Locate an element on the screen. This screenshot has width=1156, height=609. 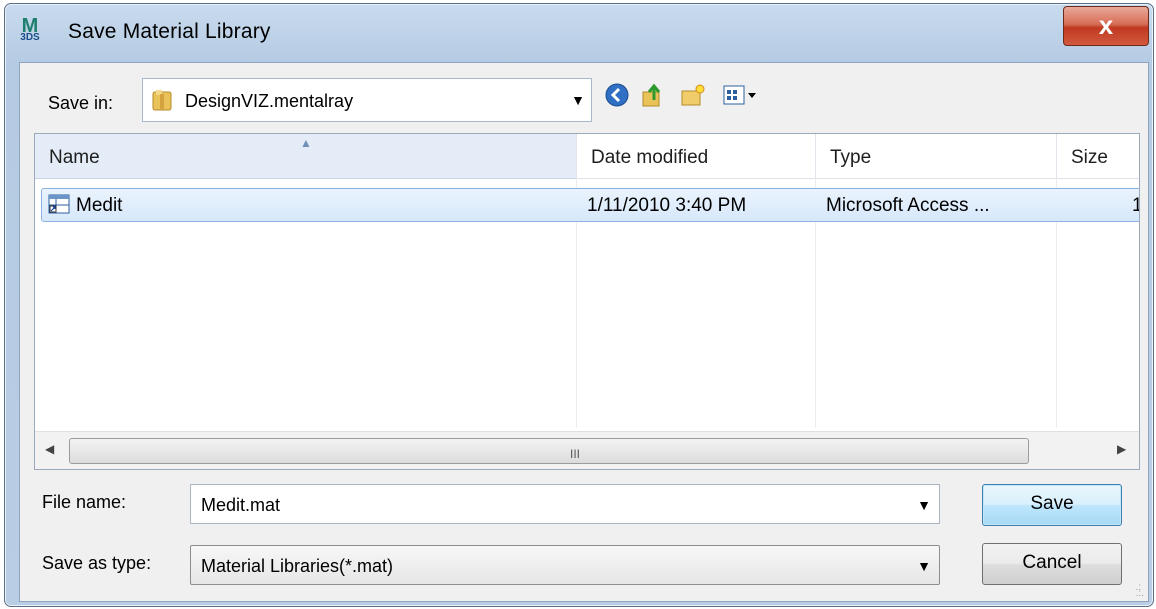
close-button: x is located at coordinates (1106, 26).